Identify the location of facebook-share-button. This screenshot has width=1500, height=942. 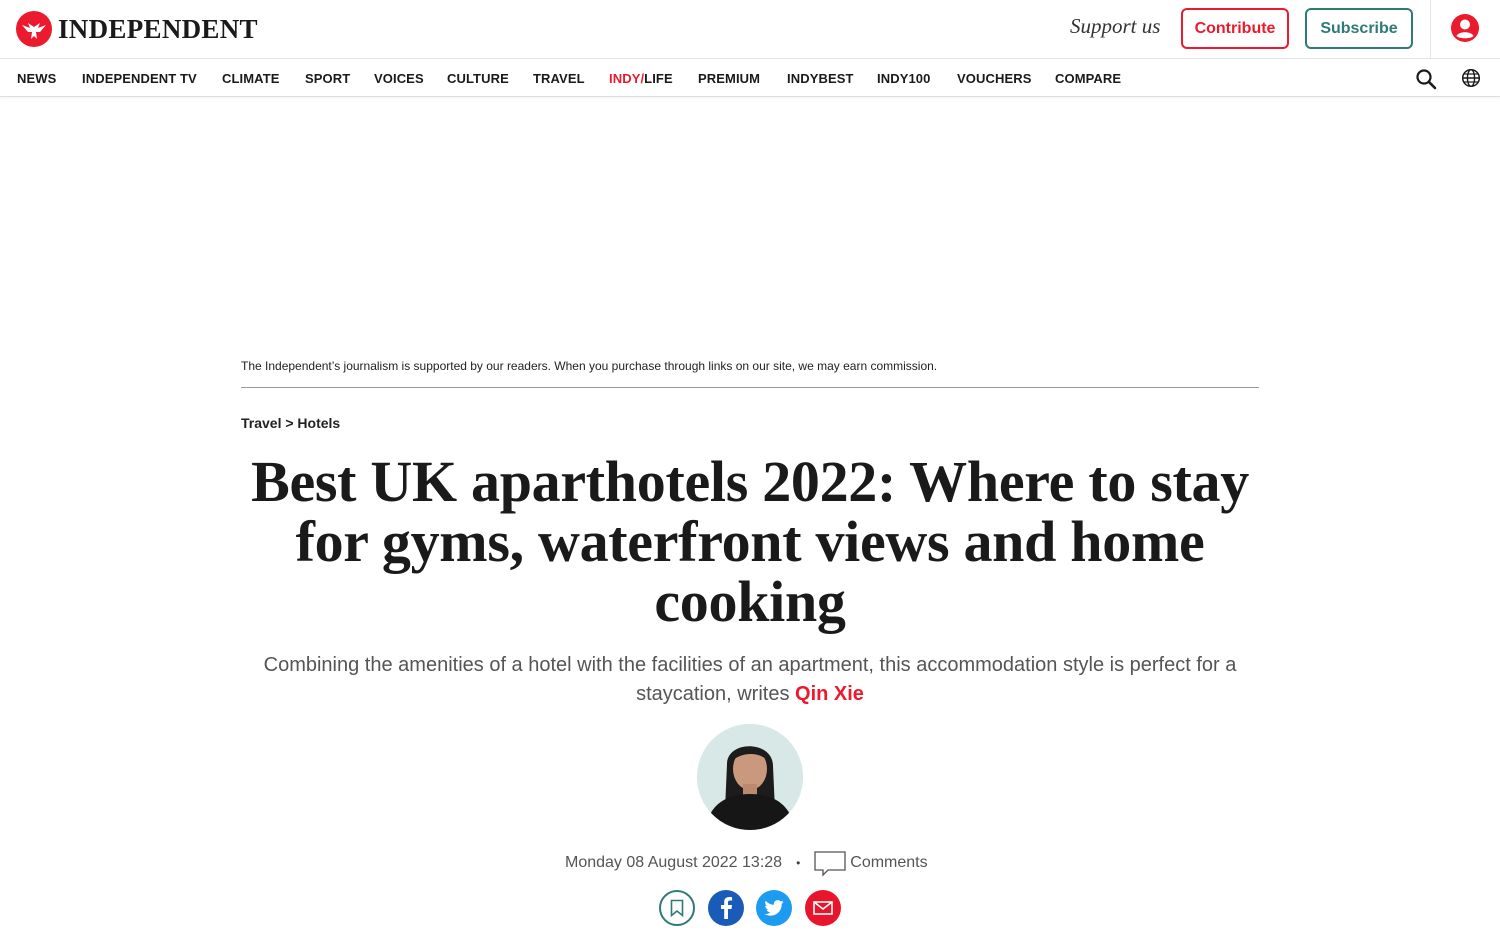
(726, 908).